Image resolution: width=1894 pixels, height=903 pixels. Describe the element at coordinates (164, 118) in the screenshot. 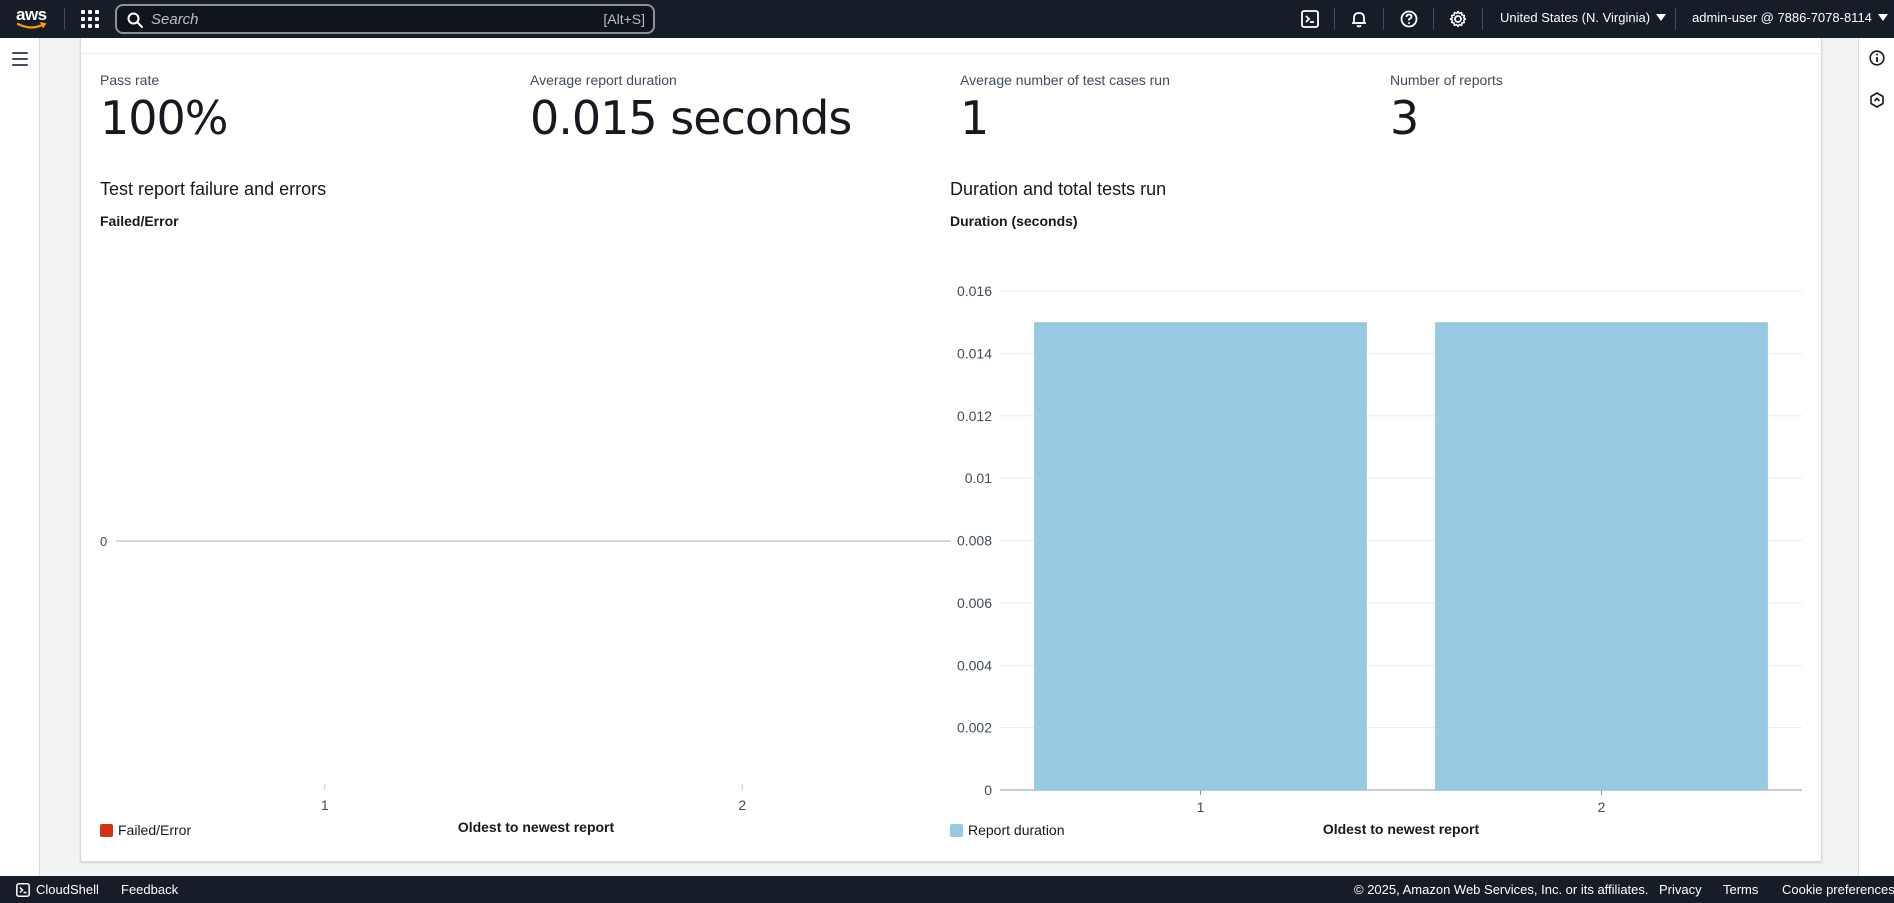

I see `metric-value: 100%` at that location.